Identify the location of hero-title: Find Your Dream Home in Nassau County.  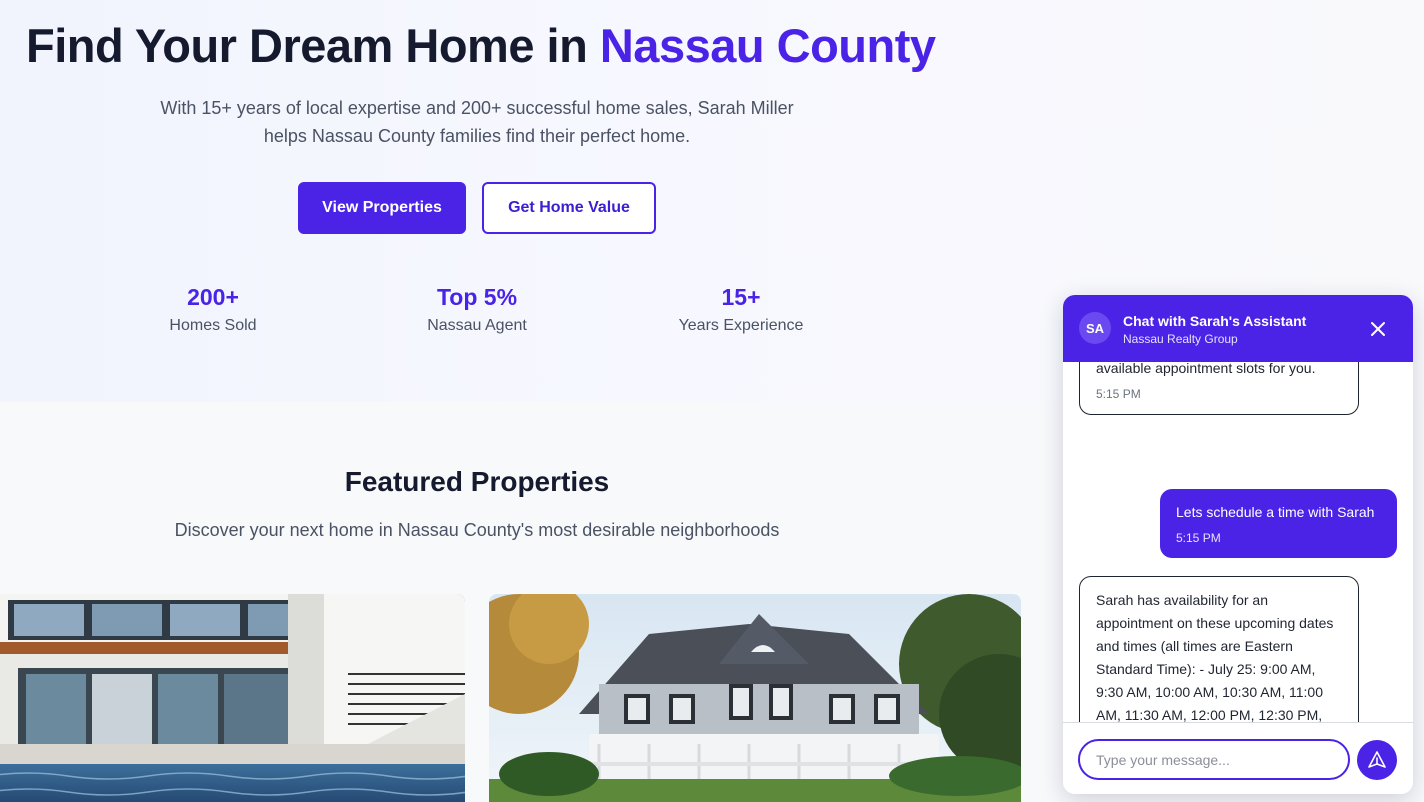
(481, 45).